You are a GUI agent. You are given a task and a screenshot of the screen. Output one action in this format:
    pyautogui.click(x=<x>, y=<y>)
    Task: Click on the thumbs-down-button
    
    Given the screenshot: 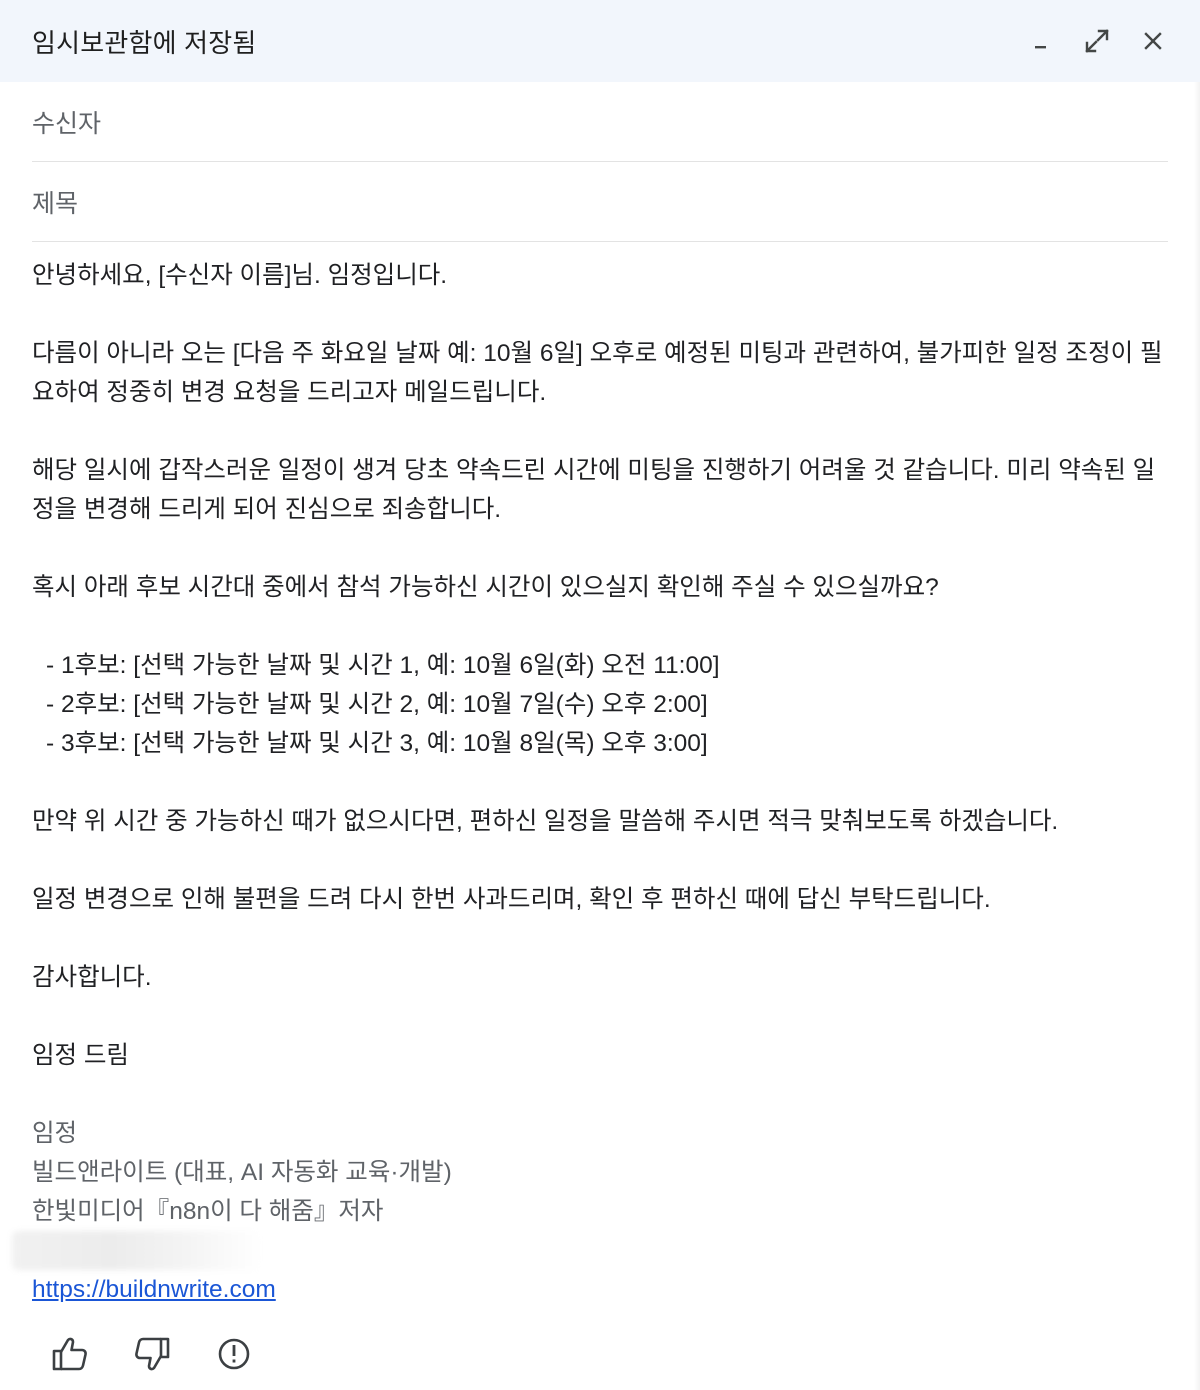 What is the action you would take?
    pyautogui.click(x=152, y=1354)
    